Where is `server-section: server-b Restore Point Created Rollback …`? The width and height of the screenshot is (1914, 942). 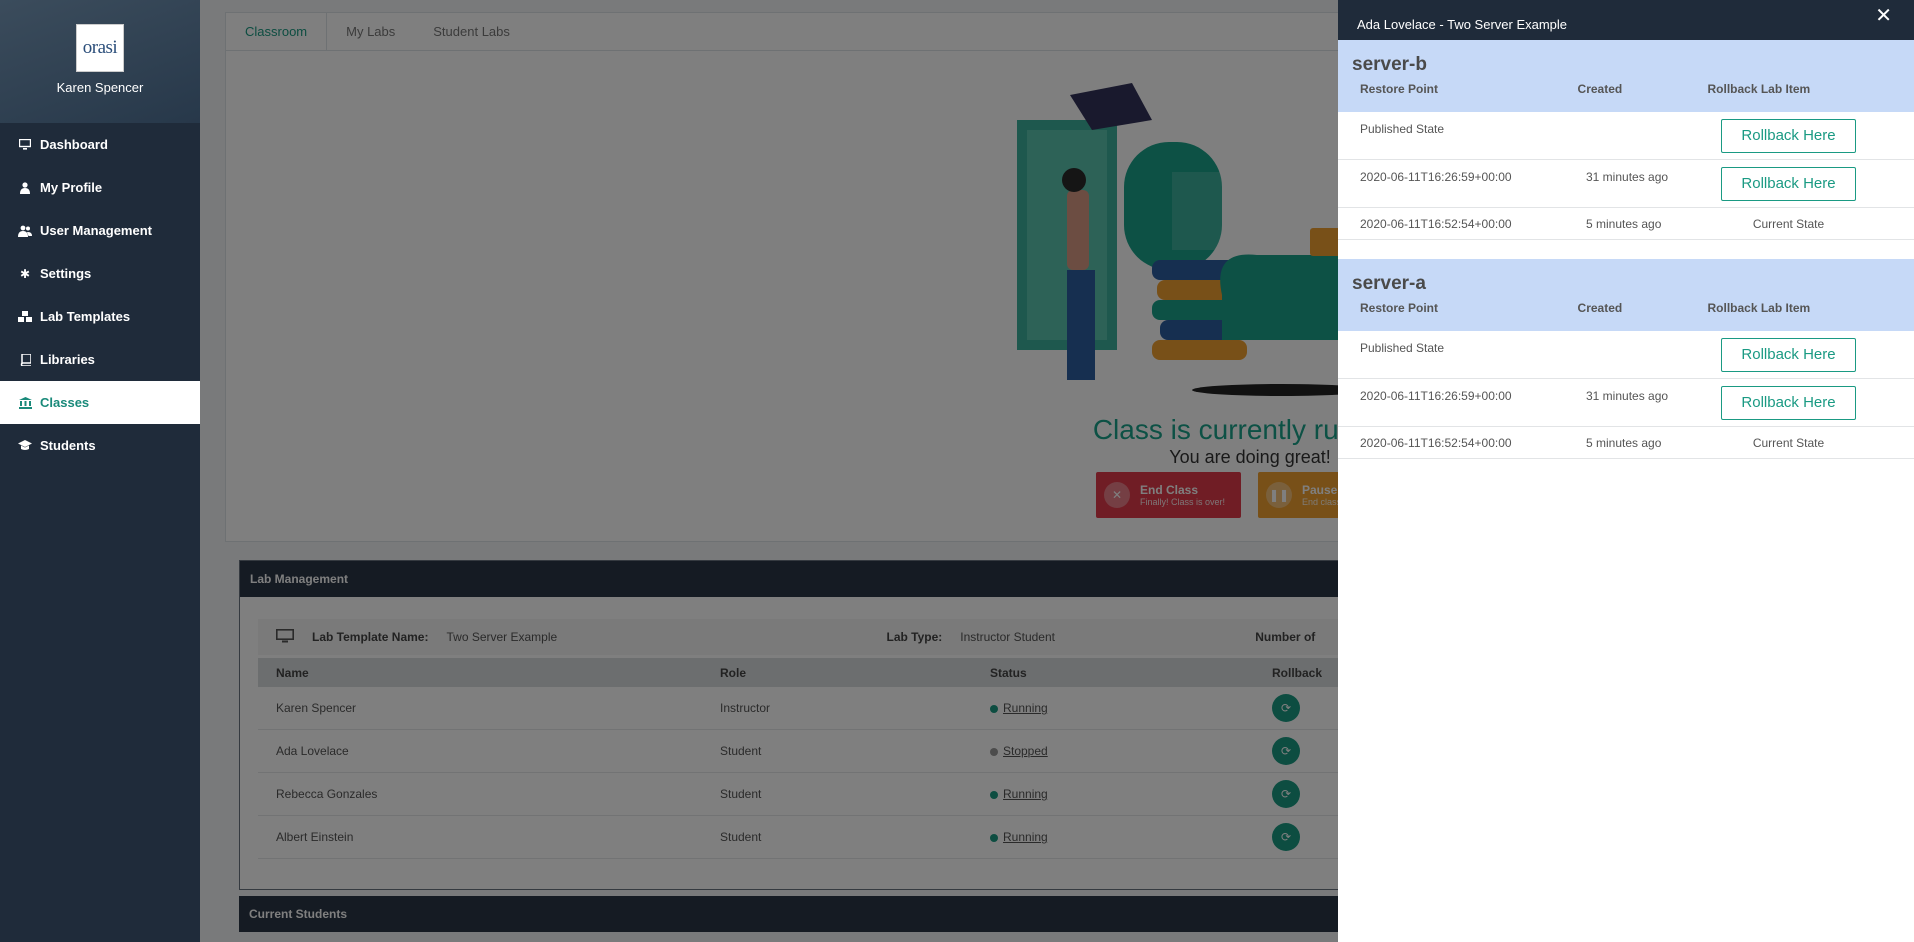
server-section: server-b Restore Point Created Rollback … is located at coordinates (1626, 140).